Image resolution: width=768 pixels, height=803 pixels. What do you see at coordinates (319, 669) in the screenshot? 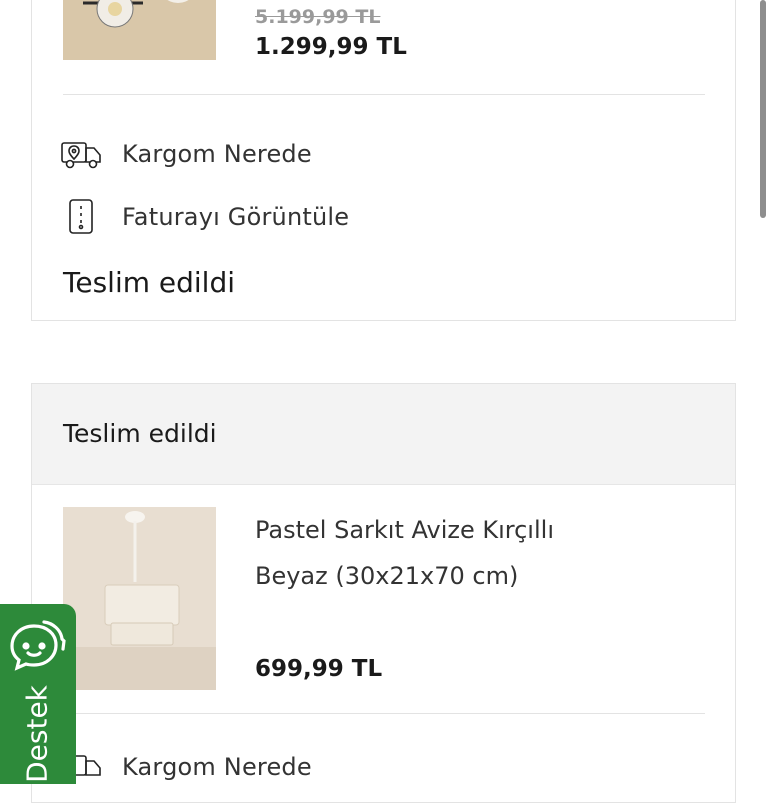
I see `price: 699,99 TL` at bounding box center [319, 669].